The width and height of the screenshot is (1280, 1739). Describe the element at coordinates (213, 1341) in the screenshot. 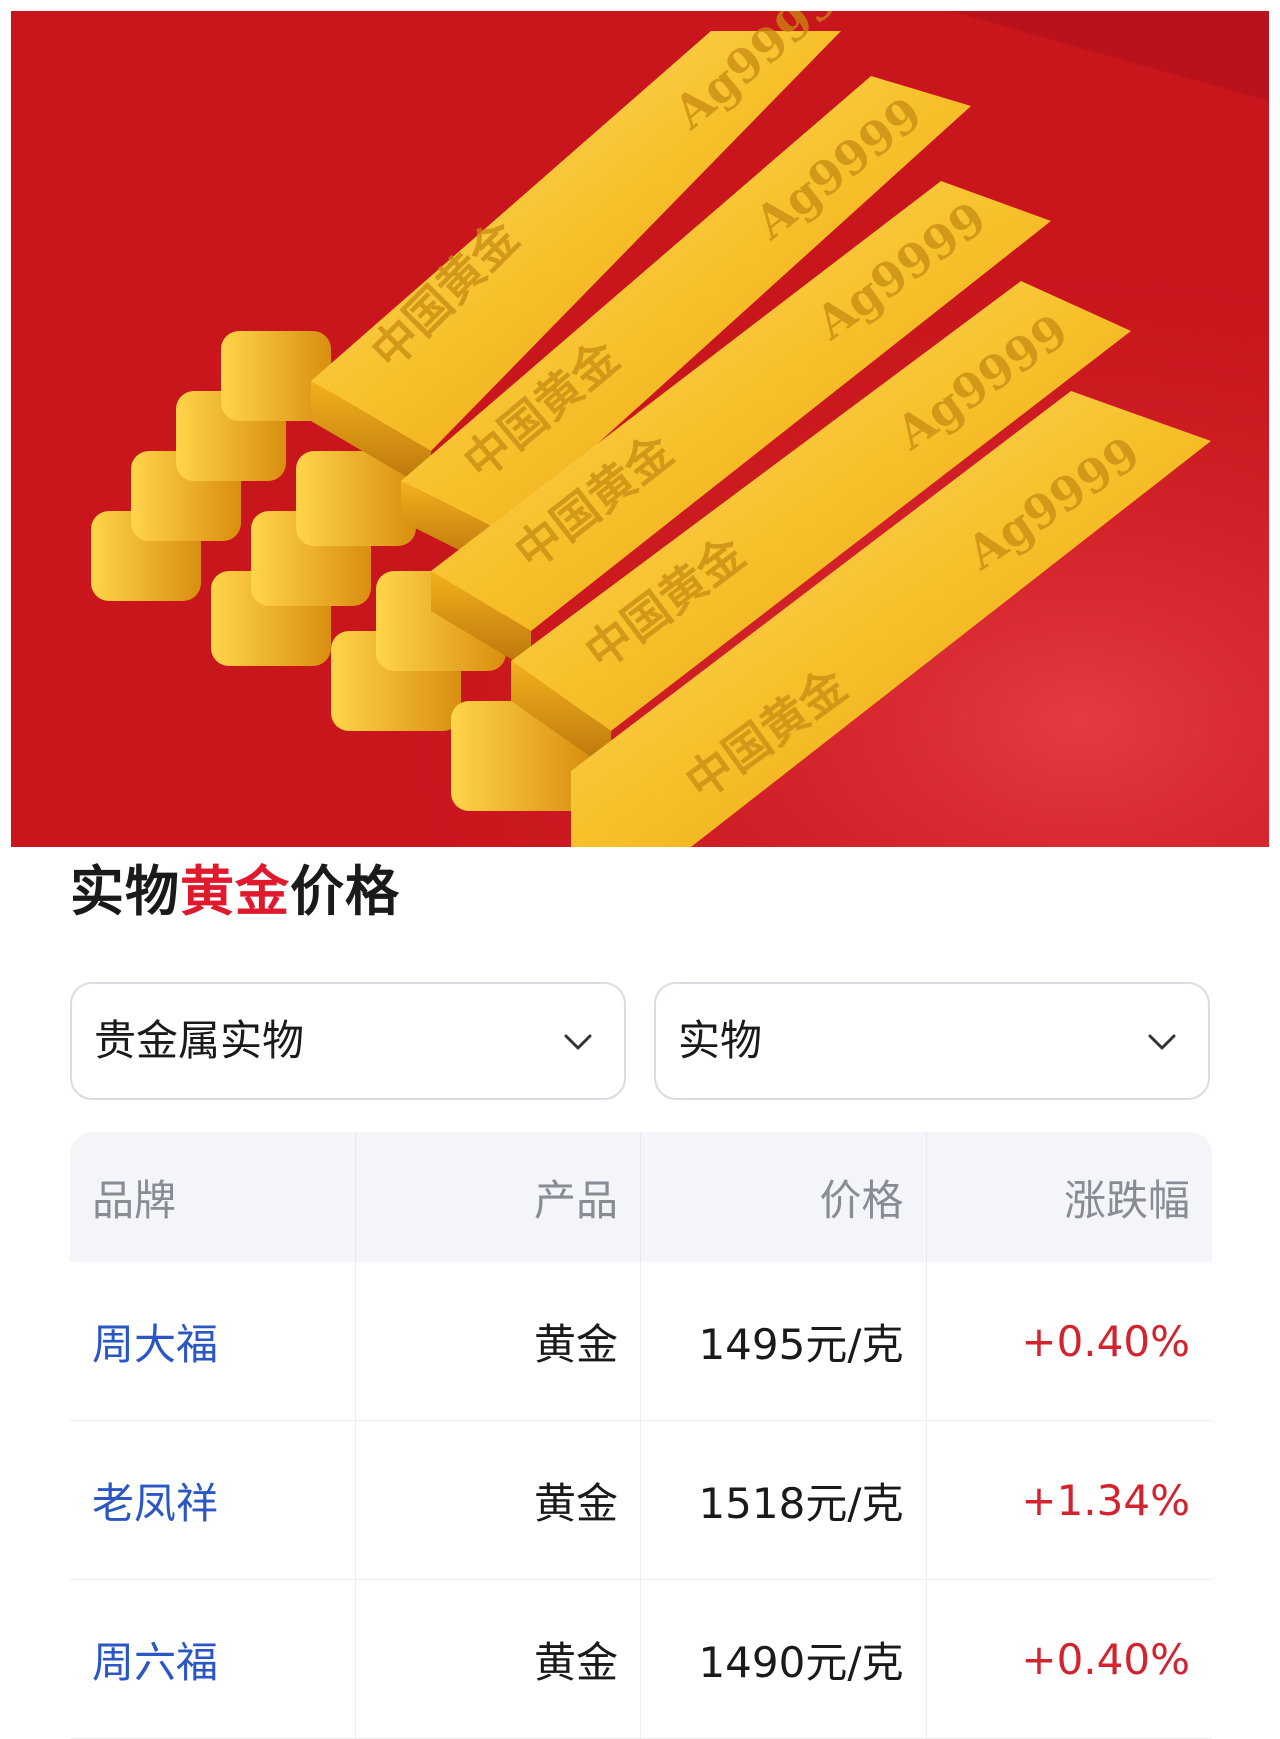

I see `brand-link: 周大福` at that location.